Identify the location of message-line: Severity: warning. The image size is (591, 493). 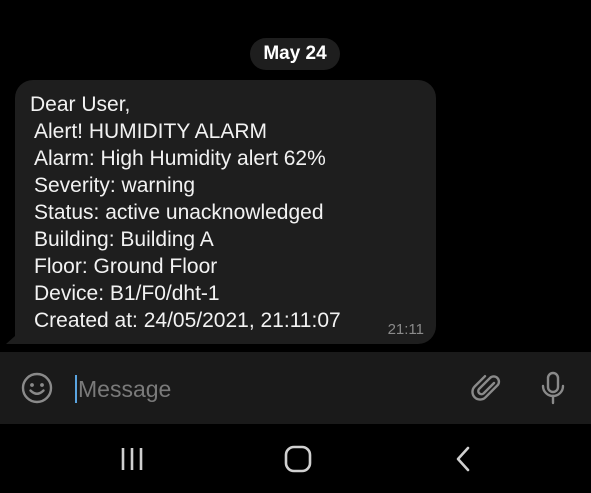
(115, 185).